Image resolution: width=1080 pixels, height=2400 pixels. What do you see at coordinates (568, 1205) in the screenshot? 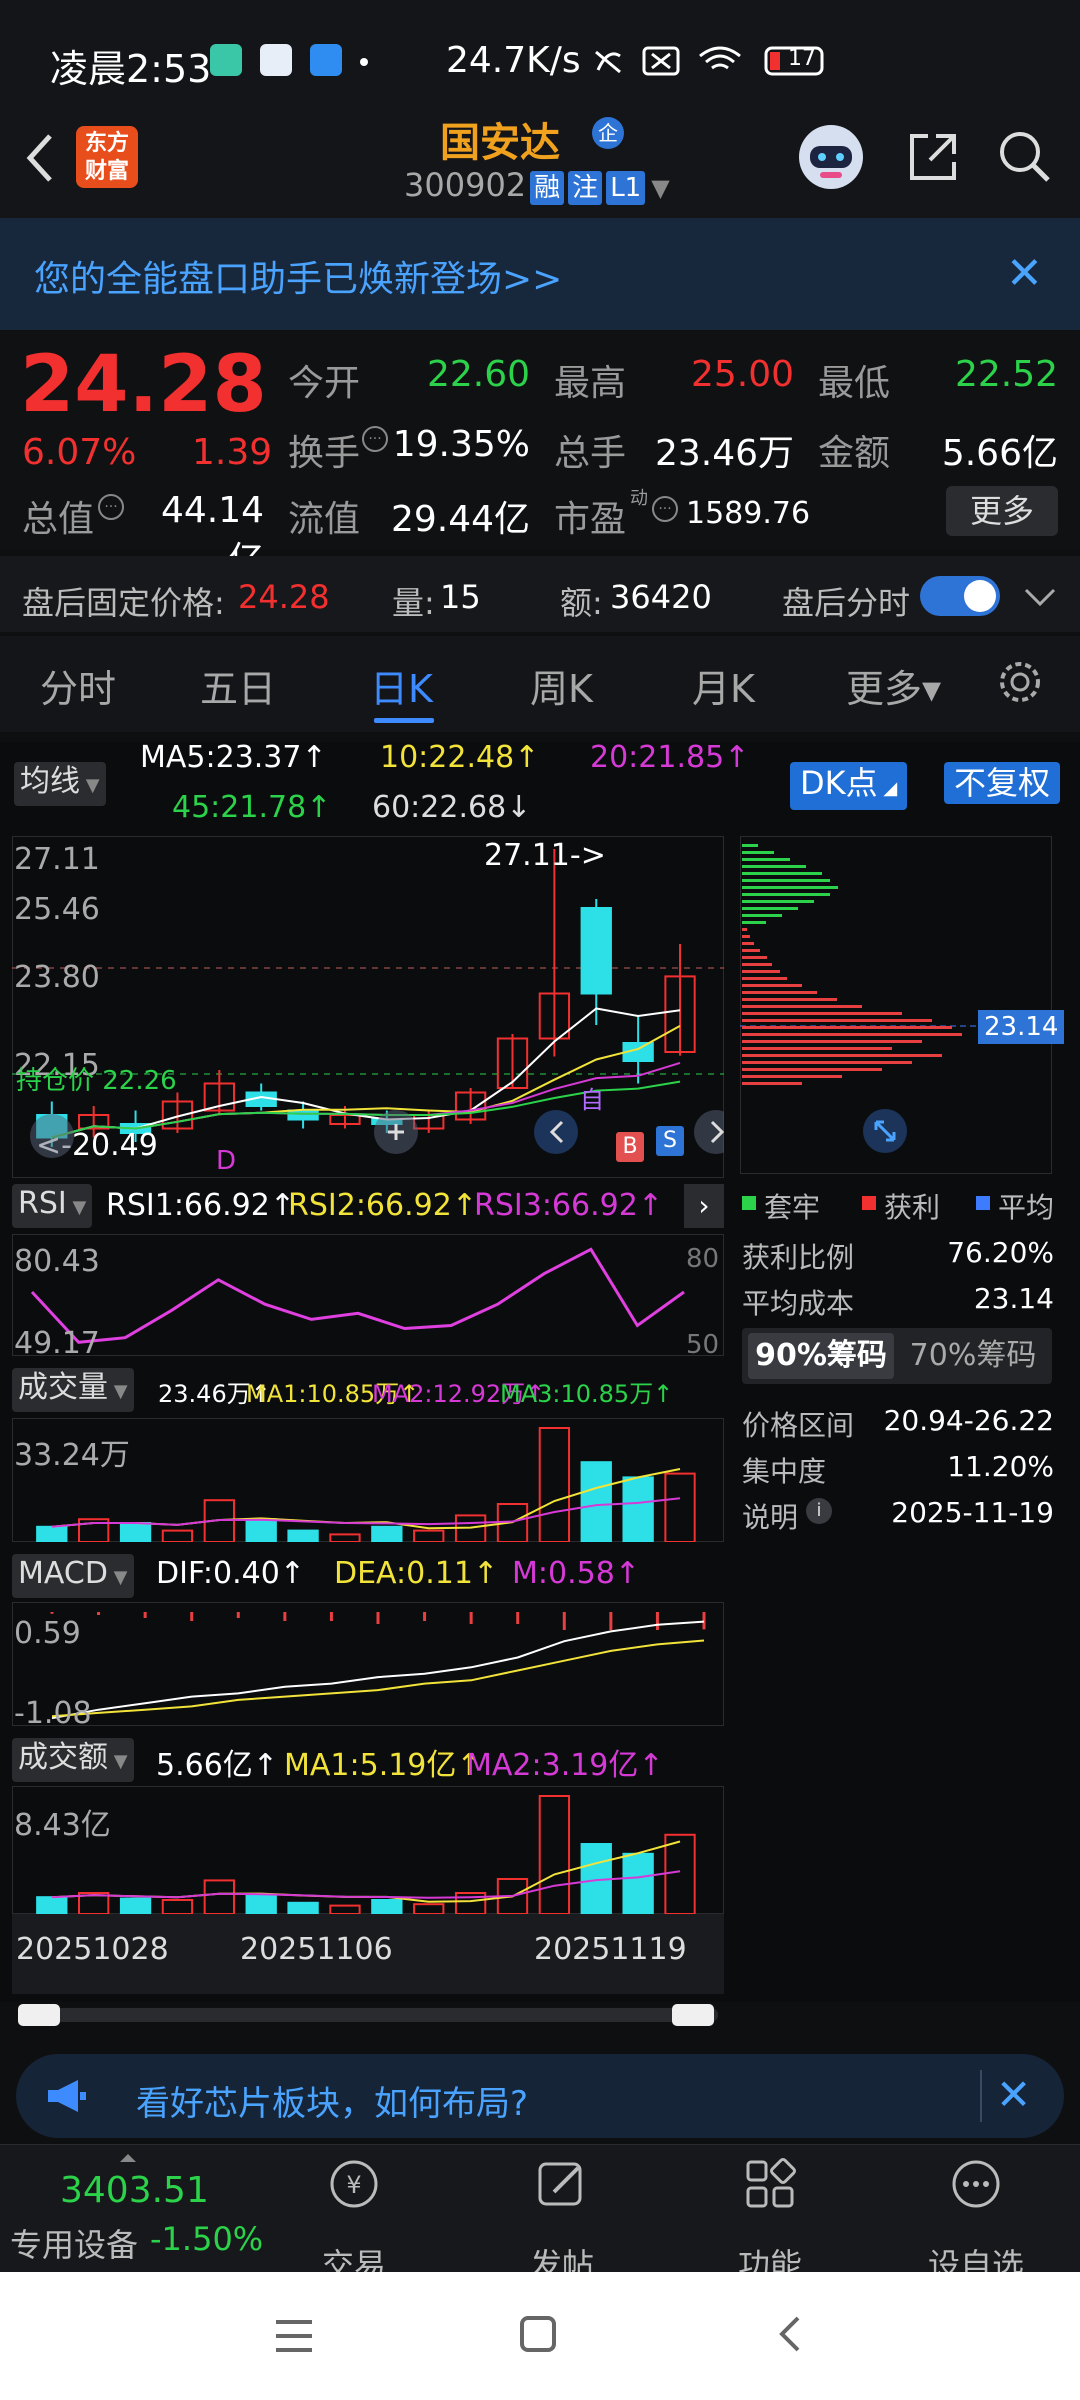
I see `rsi3-label: RSI3:66.92↑` at bounding box center [568, 1205].